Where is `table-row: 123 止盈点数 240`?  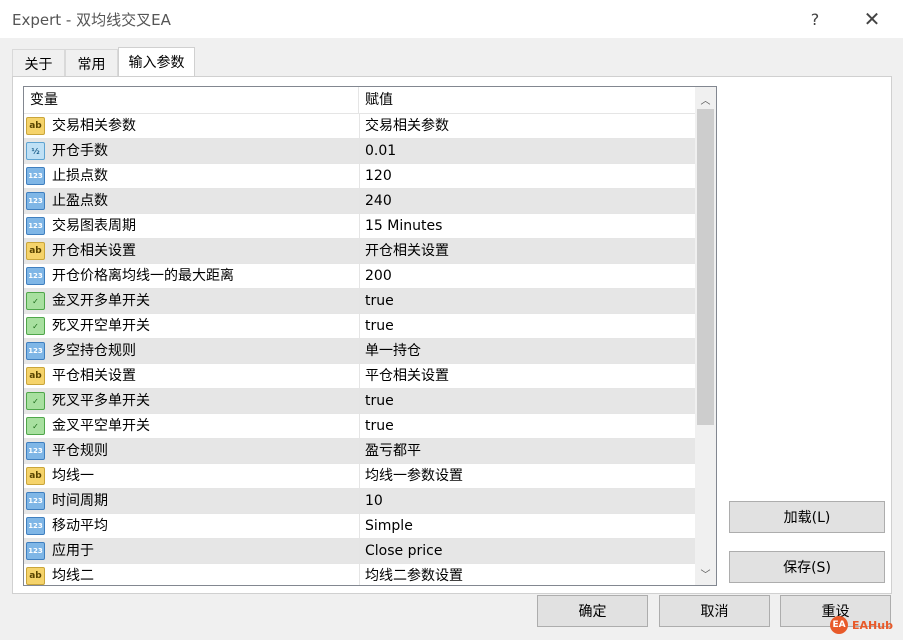 table-row: 123 止盈点数 240 is located at coordinates (359, 200).